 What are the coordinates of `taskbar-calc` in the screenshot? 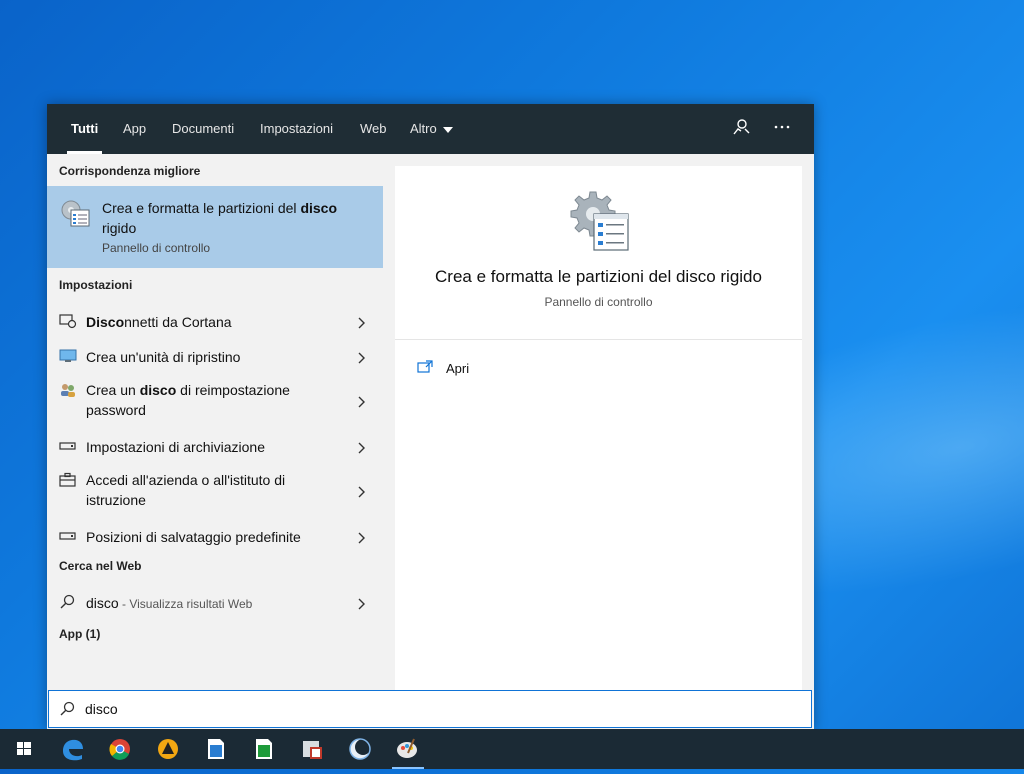 It's located at (264, 749).